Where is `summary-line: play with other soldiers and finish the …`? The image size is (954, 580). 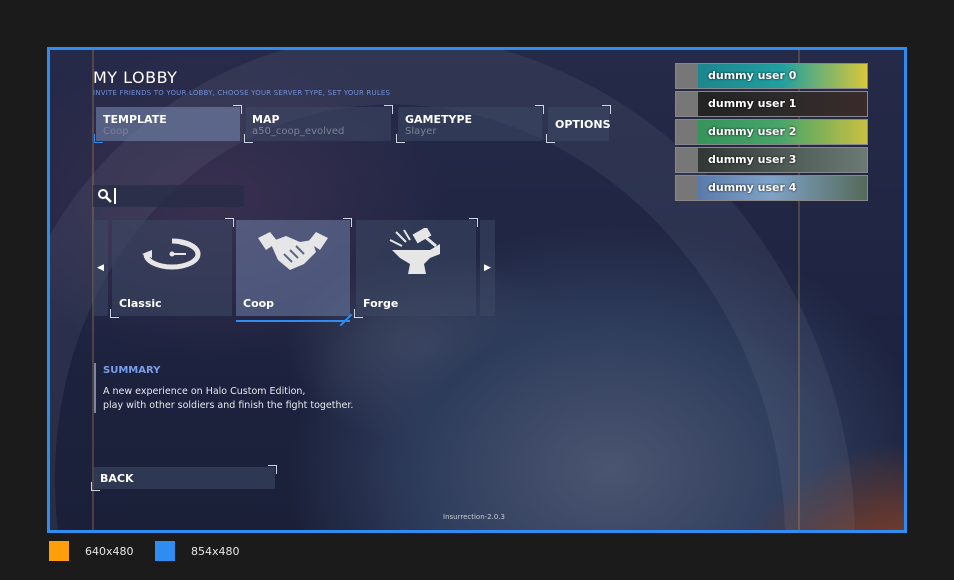 summary-line: play with other soldiers and finish the … is located at coordinates (228, 405).